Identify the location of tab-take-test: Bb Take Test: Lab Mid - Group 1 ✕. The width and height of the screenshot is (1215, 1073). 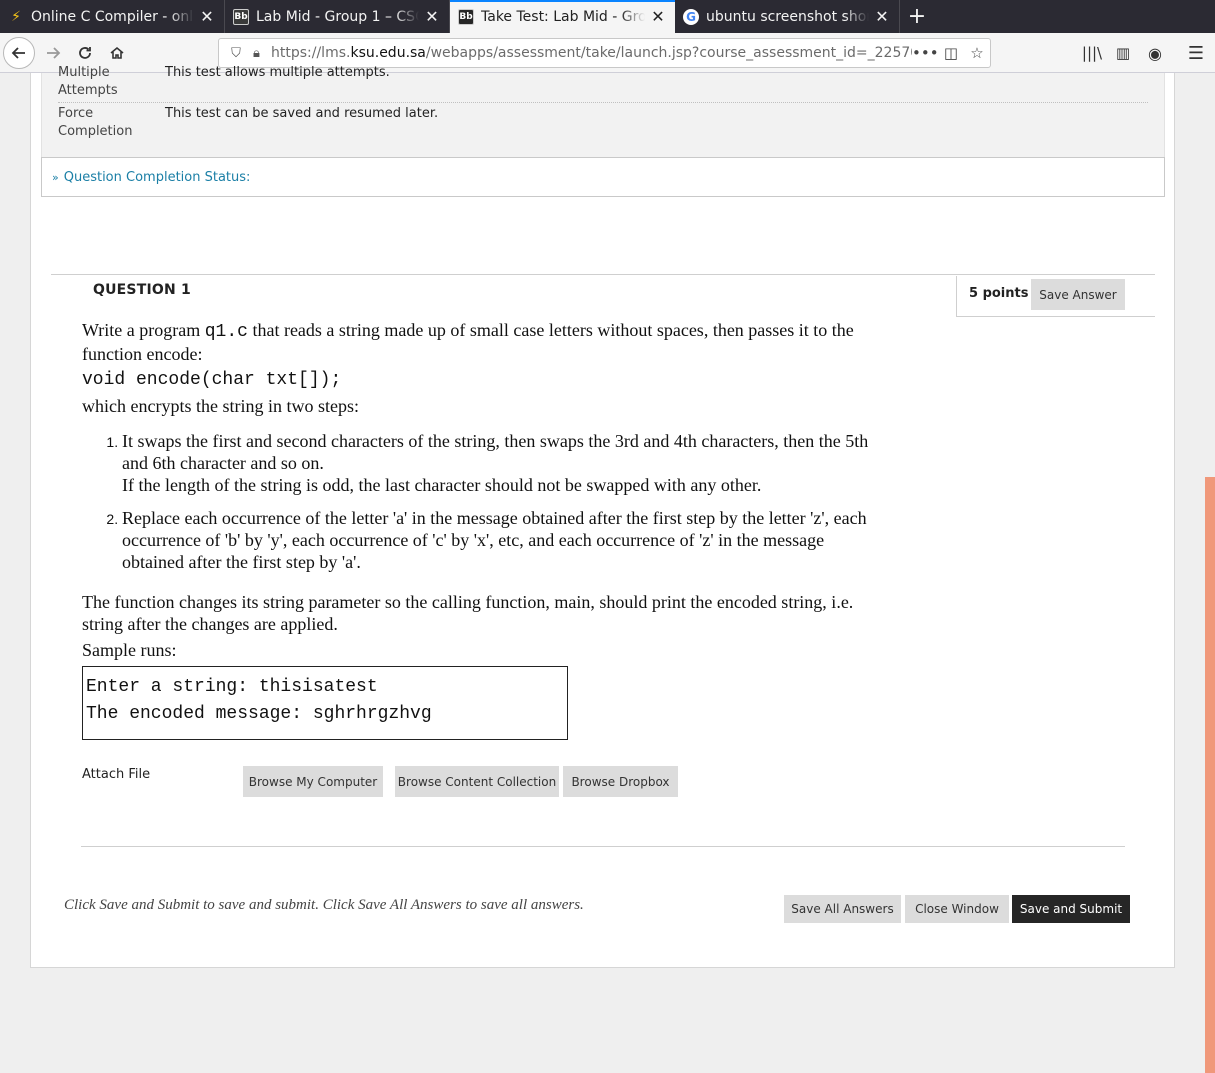
(562, 16).